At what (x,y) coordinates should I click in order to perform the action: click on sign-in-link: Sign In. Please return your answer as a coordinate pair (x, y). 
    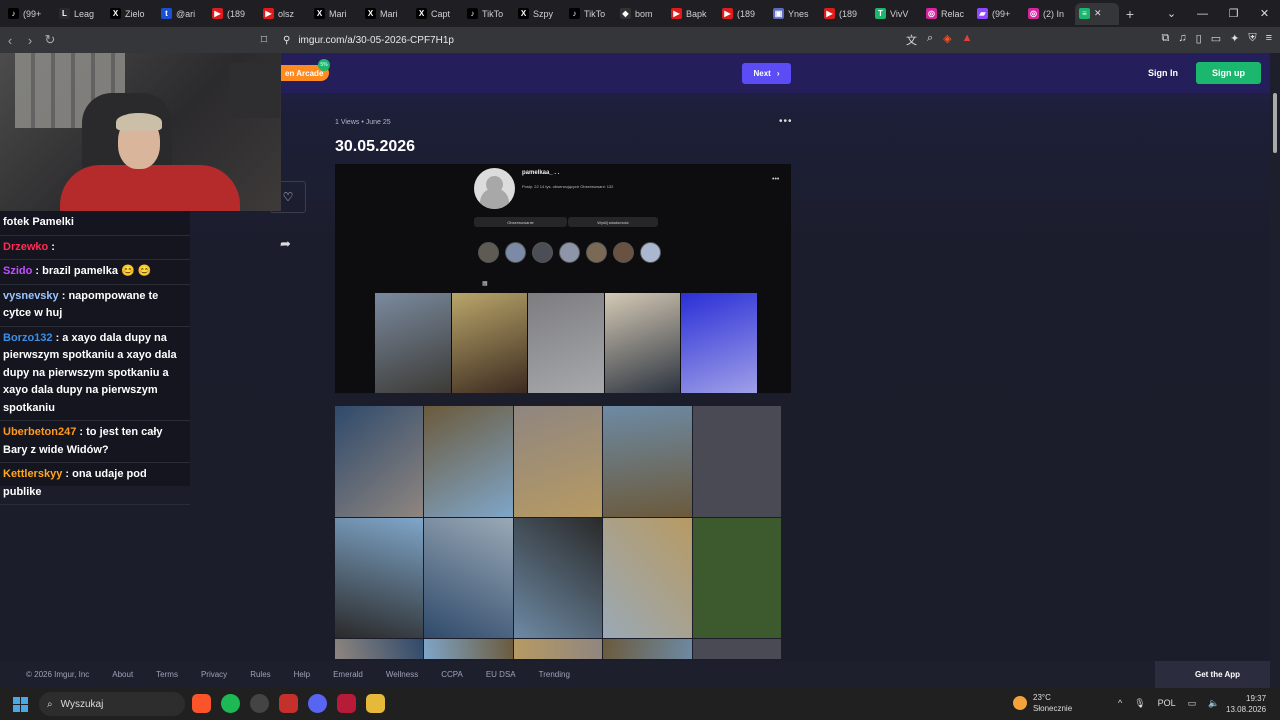
    Looking at the image, I should click on (1163, 73).